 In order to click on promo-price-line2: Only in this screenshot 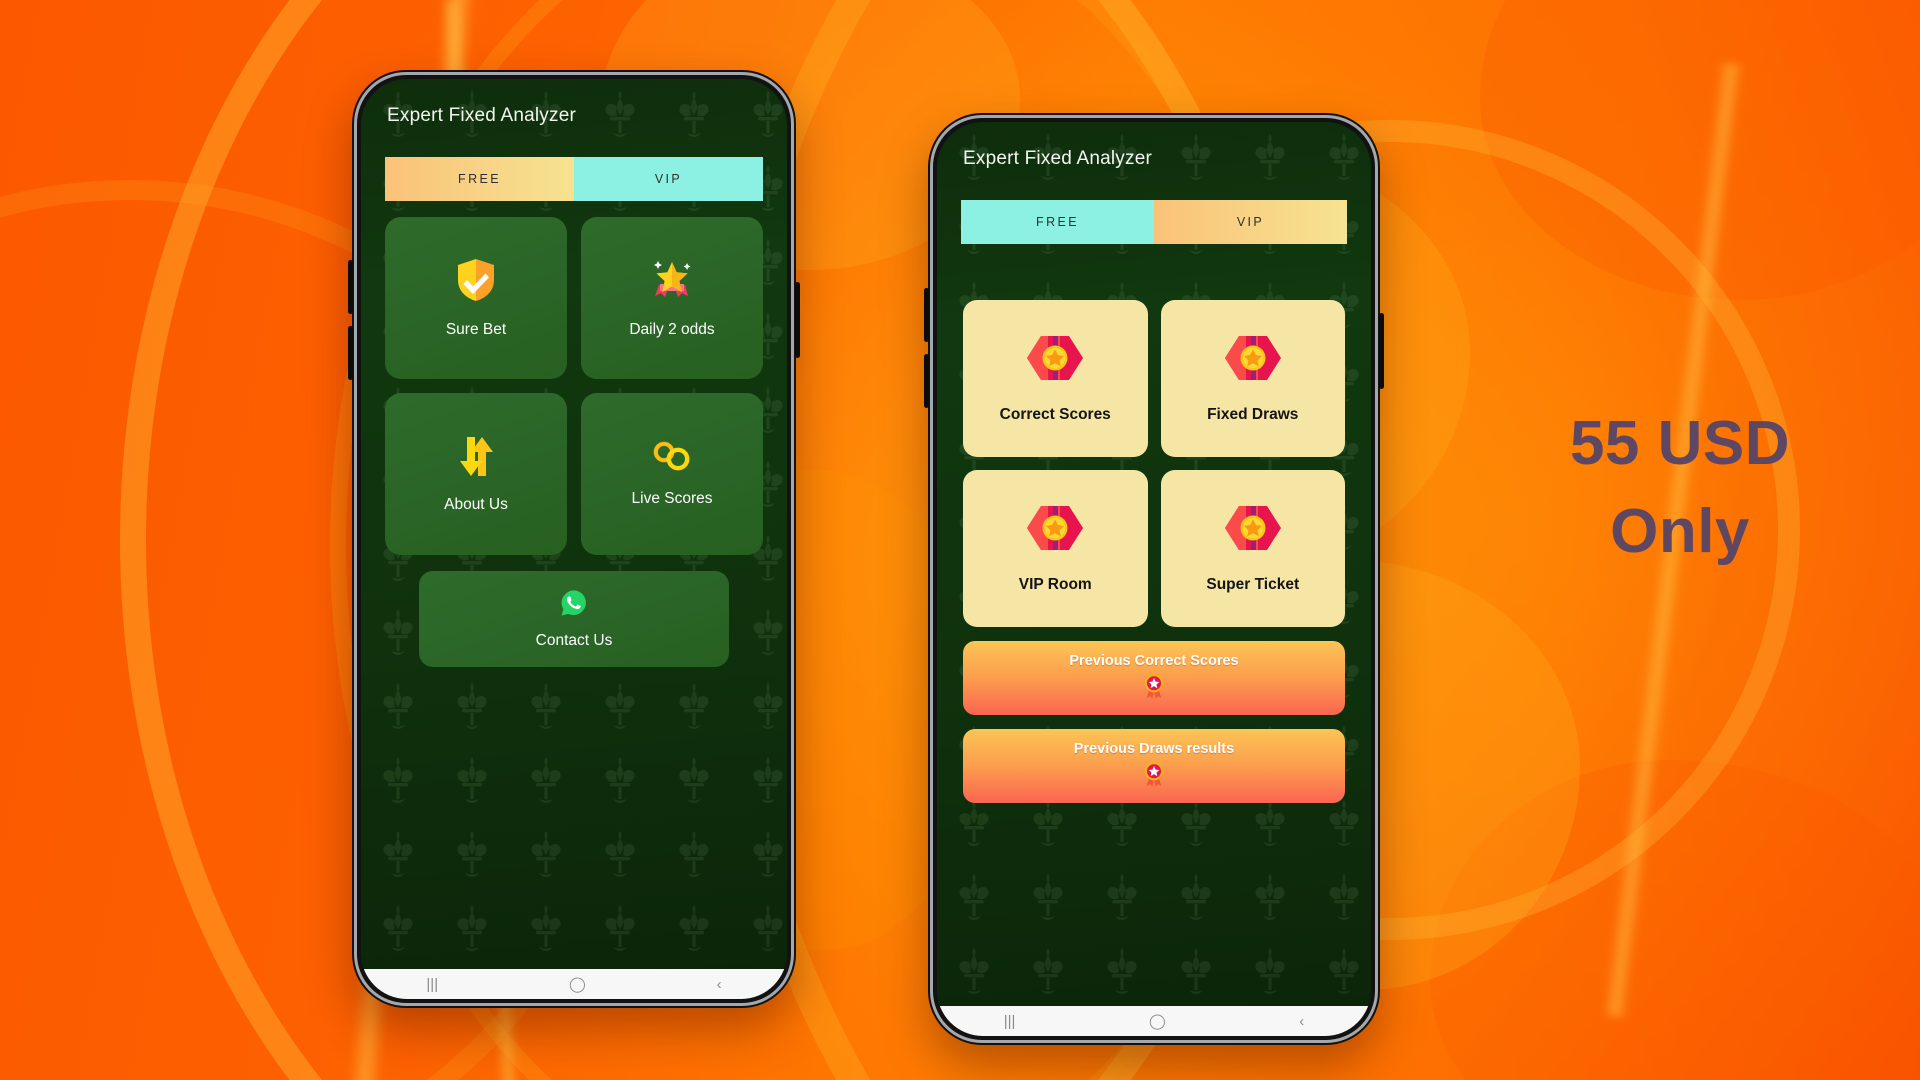, I will do `click(1680, 532)`.